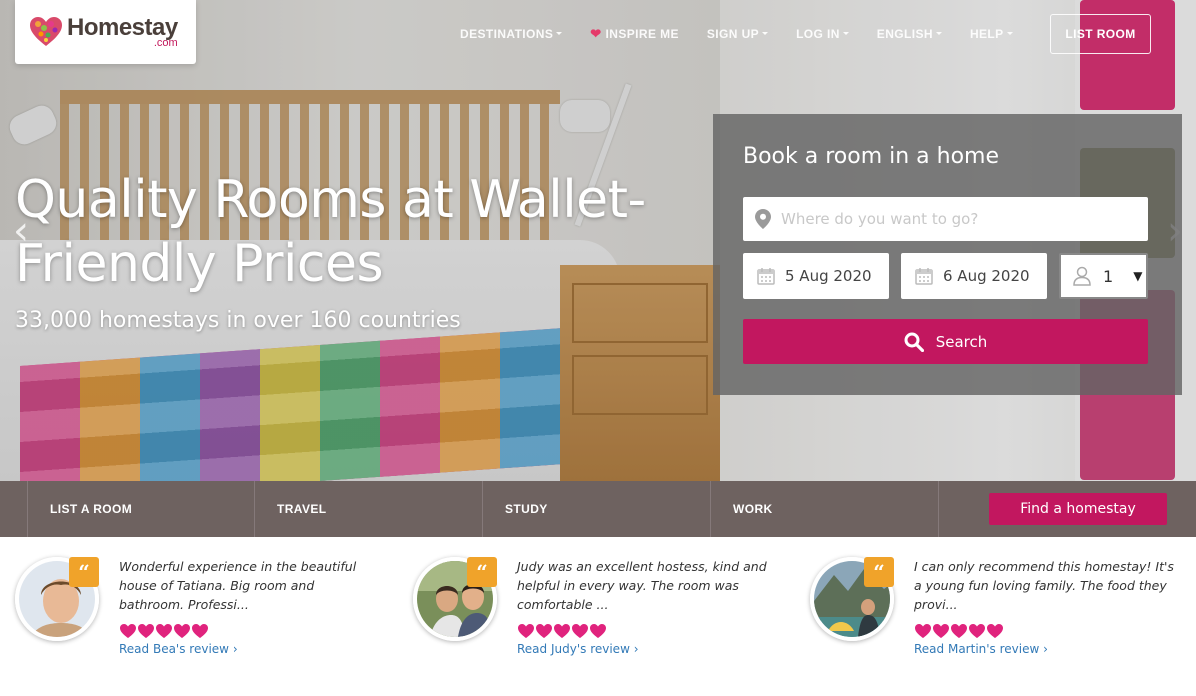  Describe the element at coordinates (914, 342) in the screenshot. I see `search-icon` at that location.